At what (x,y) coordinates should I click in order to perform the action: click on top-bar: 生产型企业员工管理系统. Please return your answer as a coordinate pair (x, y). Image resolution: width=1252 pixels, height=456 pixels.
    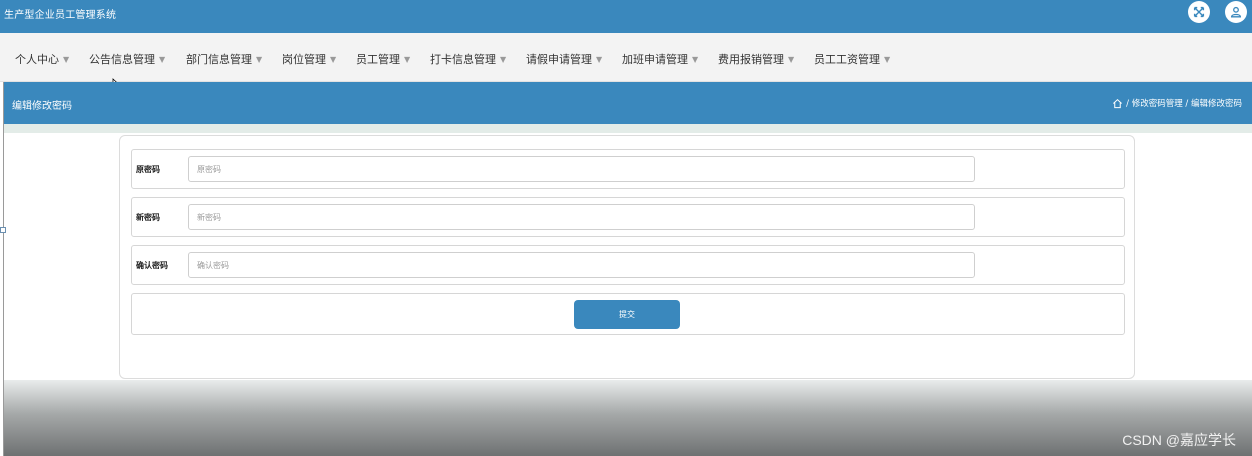
    Looking at the image, I should click on (626, 16).